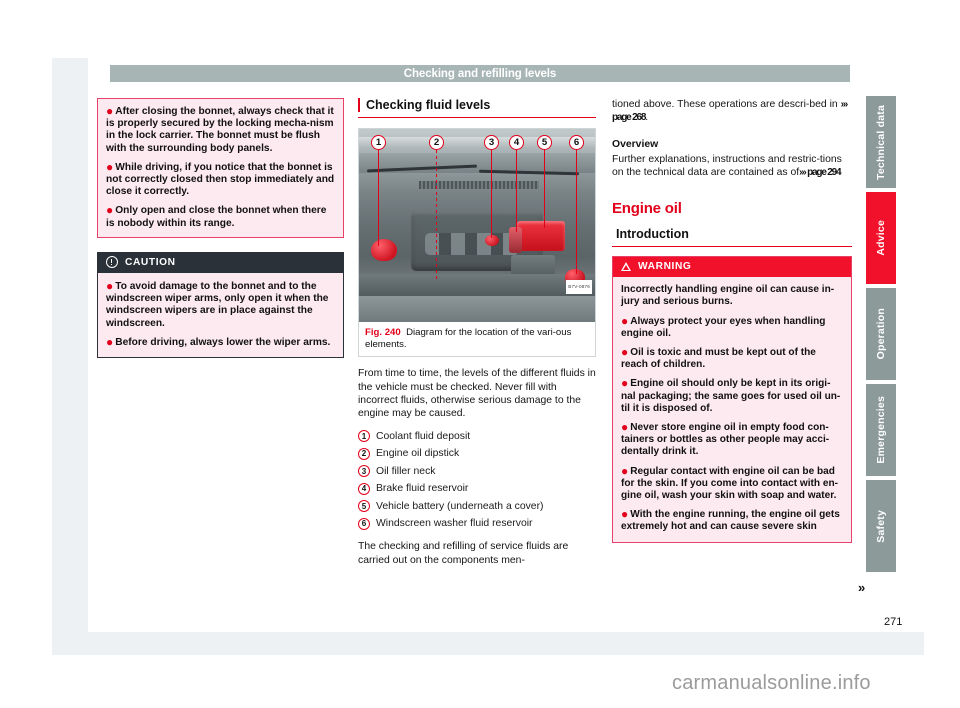  I want to click on warning-triangle-icon, so click(626, 267).